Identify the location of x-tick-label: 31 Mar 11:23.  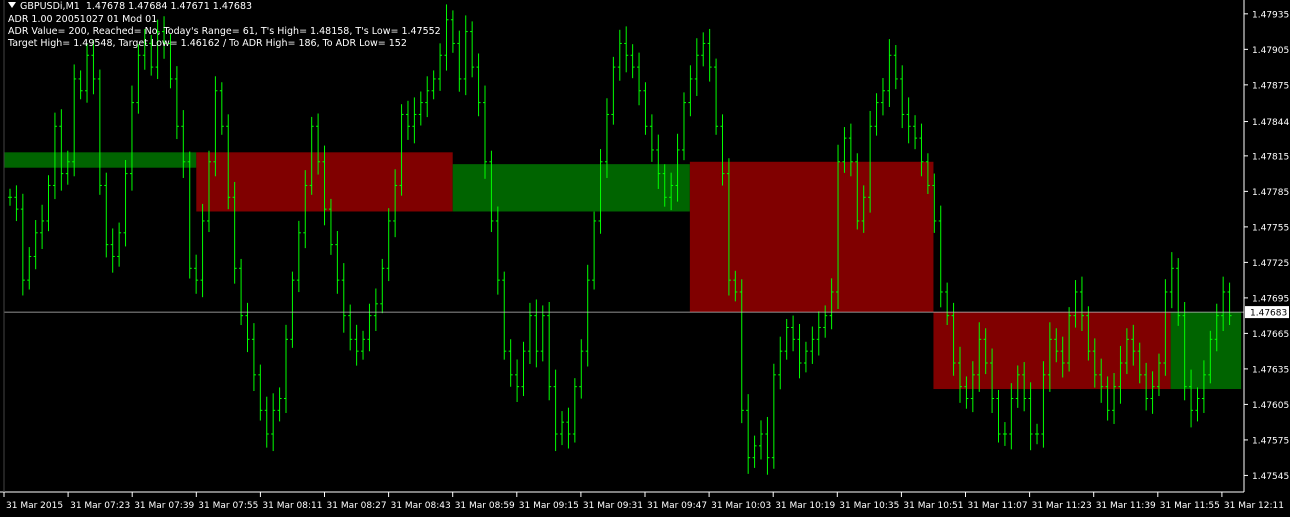
(1062, 506).